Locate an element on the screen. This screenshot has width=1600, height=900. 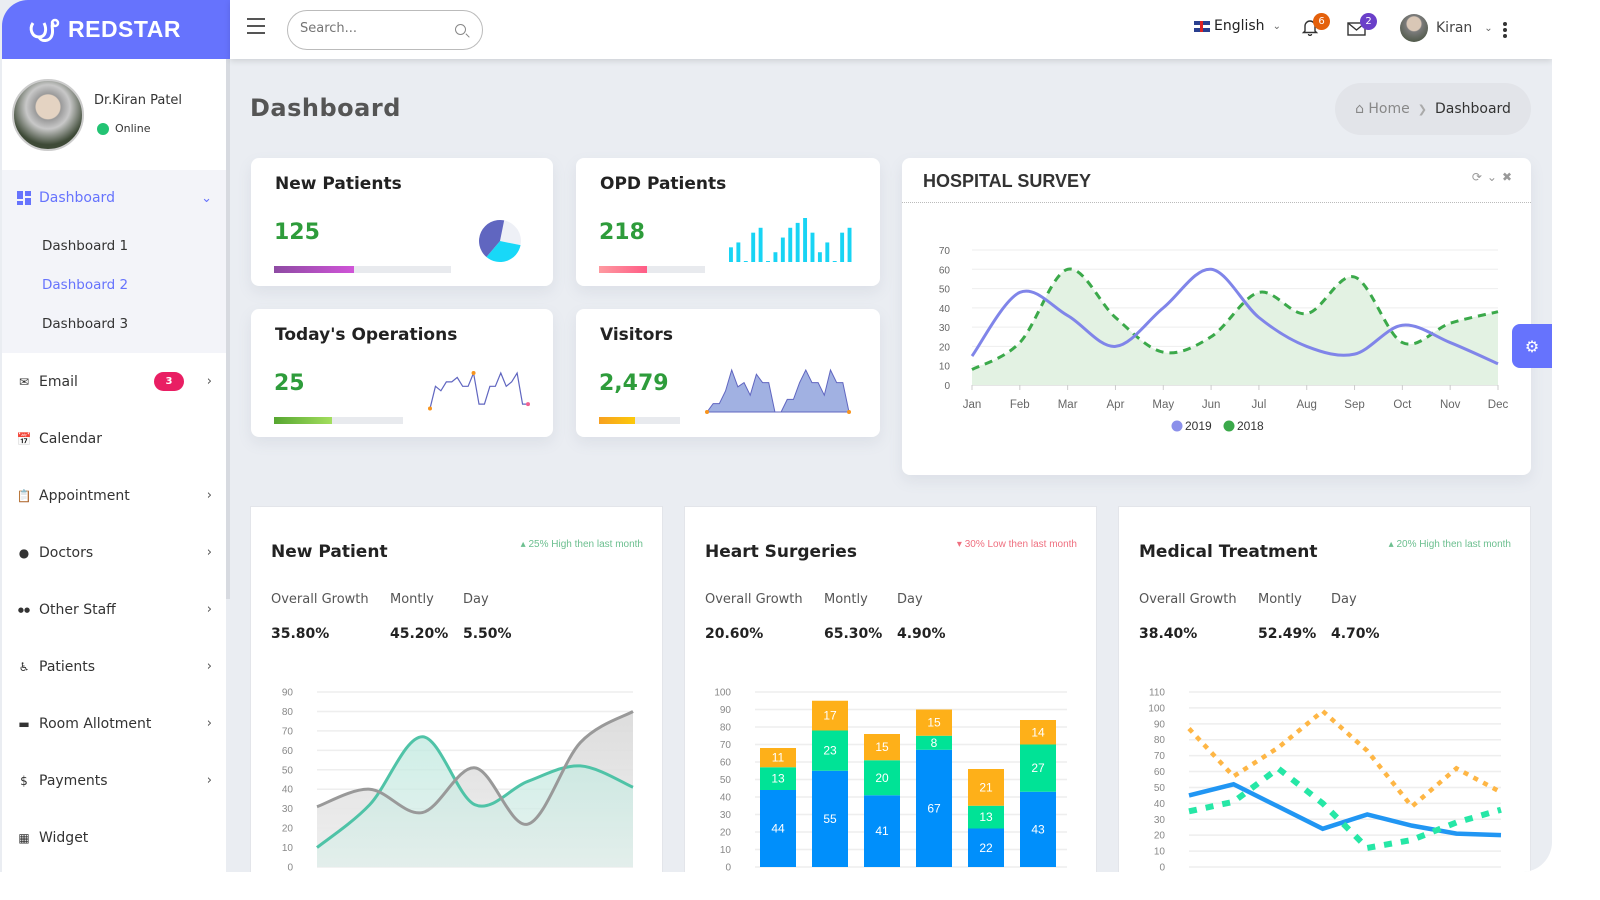
dollar-icon: $ is located at coordinates (24, 780).